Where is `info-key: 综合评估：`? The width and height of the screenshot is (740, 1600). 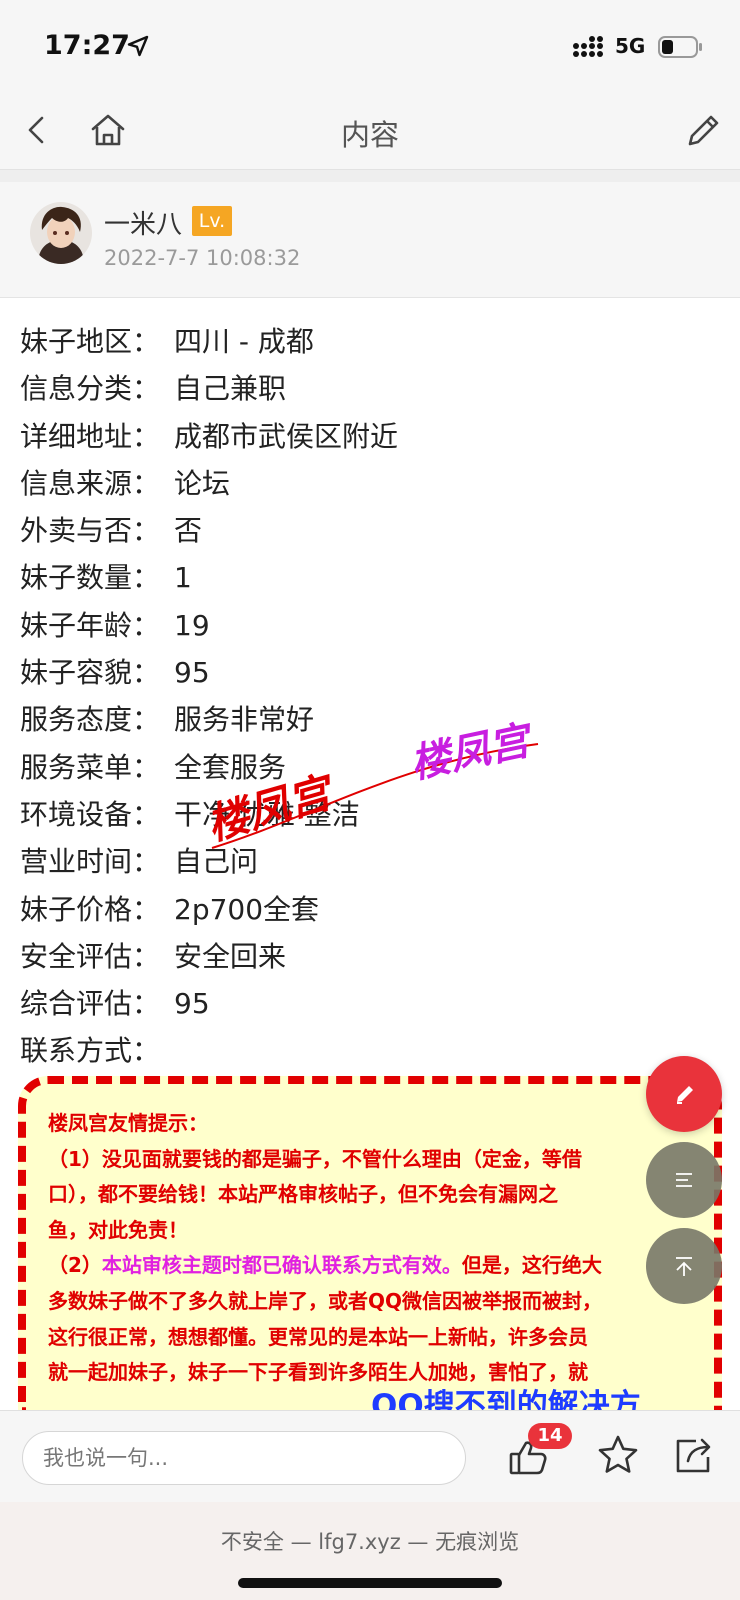
info-key: 综合评估： is located at coordinates (90, 1004).